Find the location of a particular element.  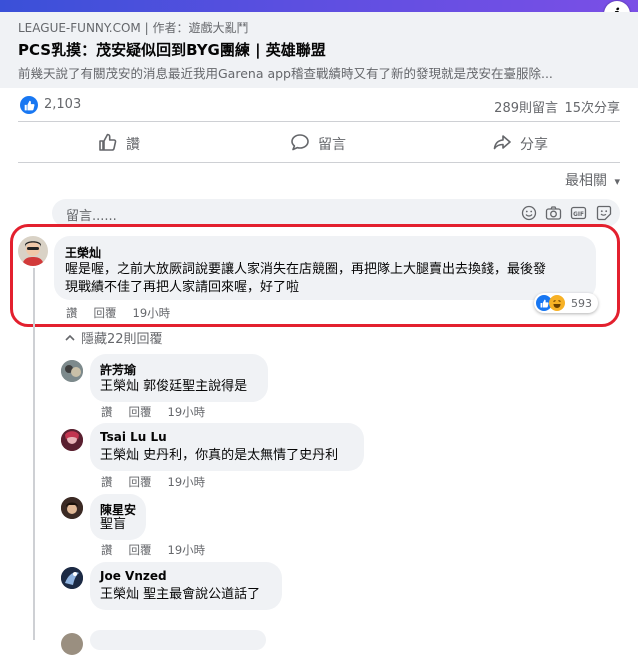

comment-composer: 留言...... GIF is located at coordinates (336, 213).